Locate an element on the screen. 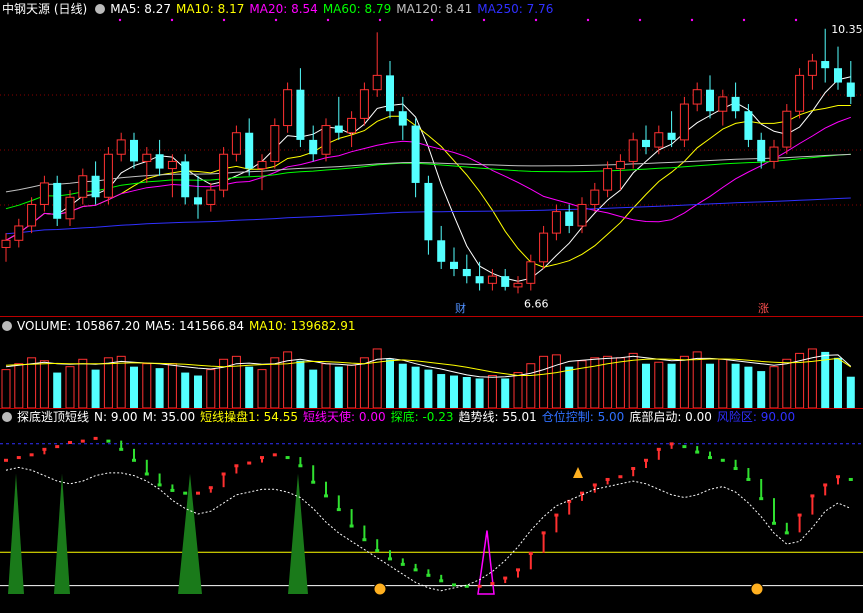 The width and height of the screenshot is (863, 613). top-warning-icon is located at coordinates (578, 472).